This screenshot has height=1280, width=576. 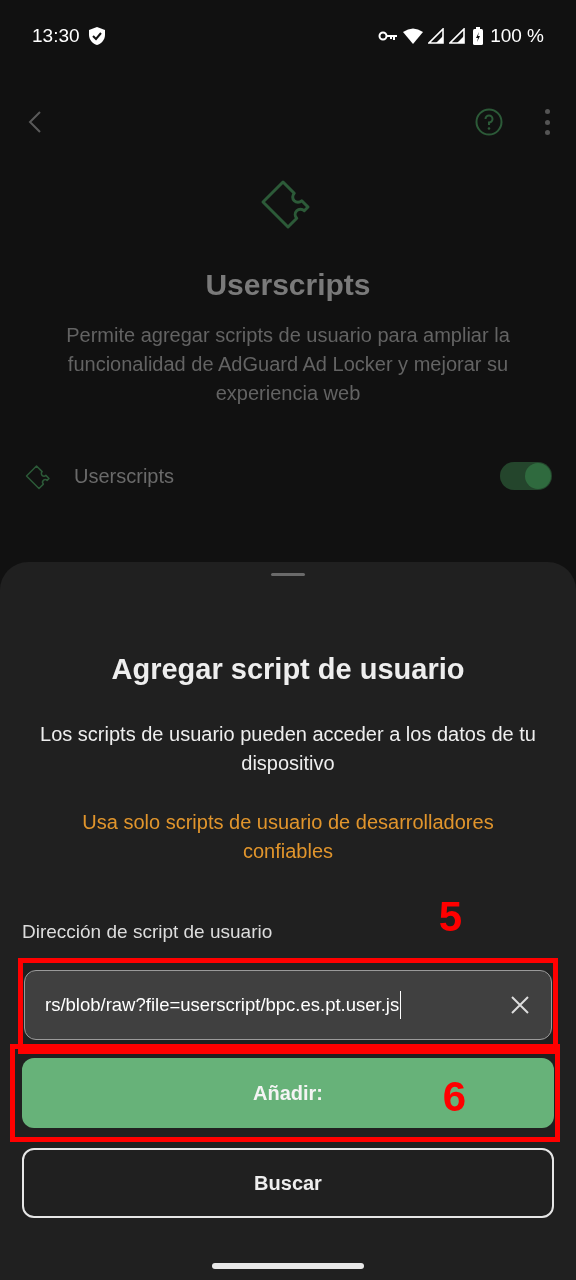 What do you see at coordinates (478, 36) in the screenshot?
I see `battery-icon` at bounding box center [478, 36].